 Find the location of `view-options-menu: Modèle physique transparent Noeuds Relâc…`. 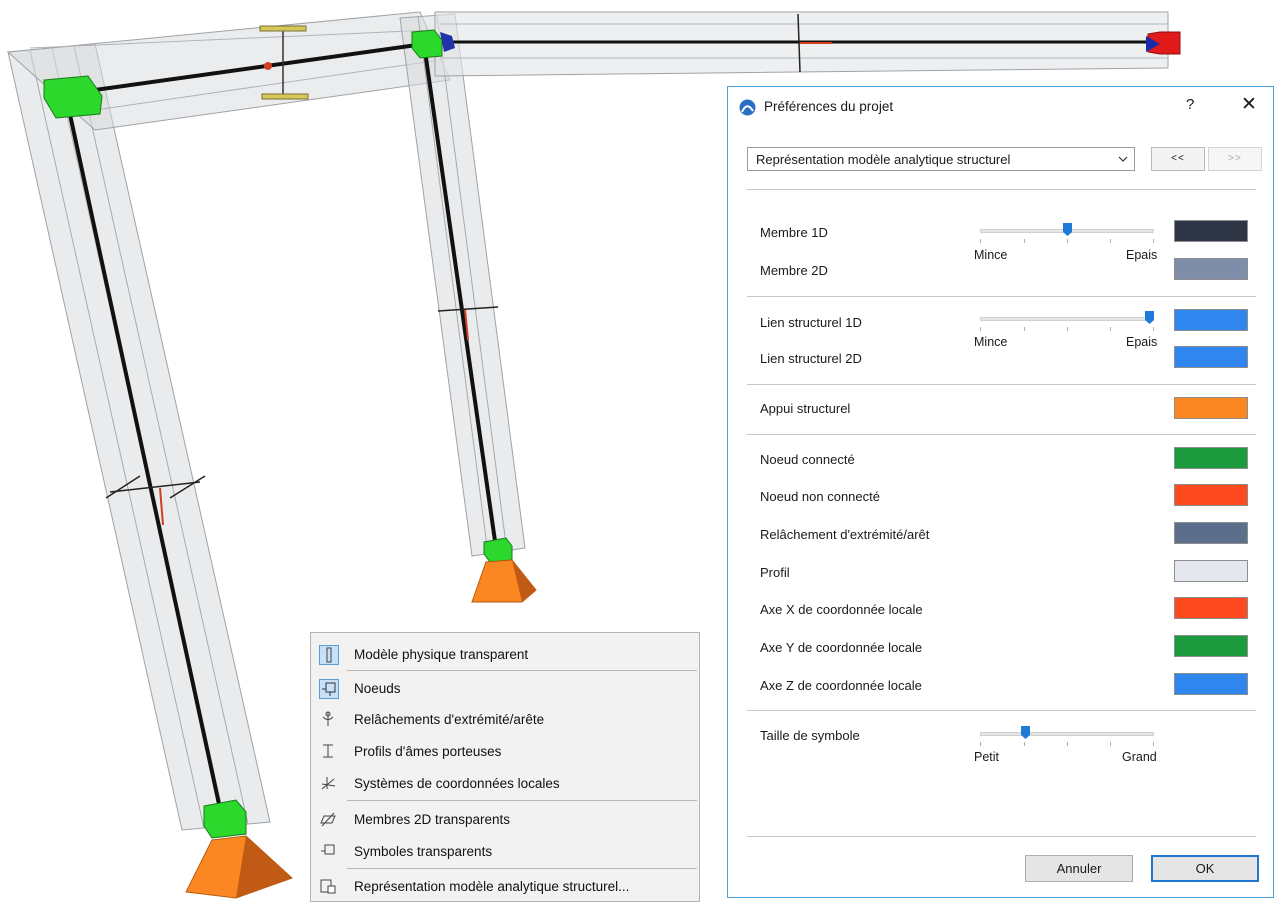

view-options-menu: Modèle physique transparent Noeuds Relâc… is located at coordinates (505, 767).